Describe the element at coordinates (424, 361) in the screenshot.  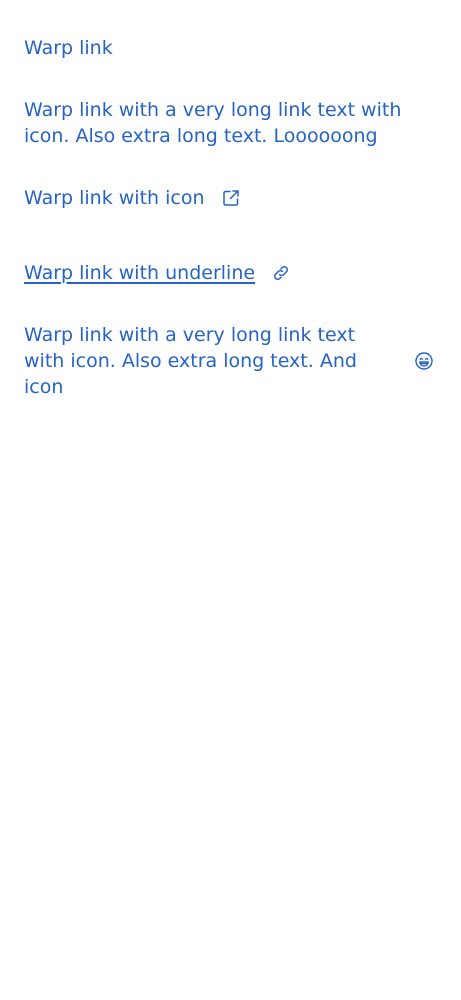
I see `grinning-face-icon` at that location.